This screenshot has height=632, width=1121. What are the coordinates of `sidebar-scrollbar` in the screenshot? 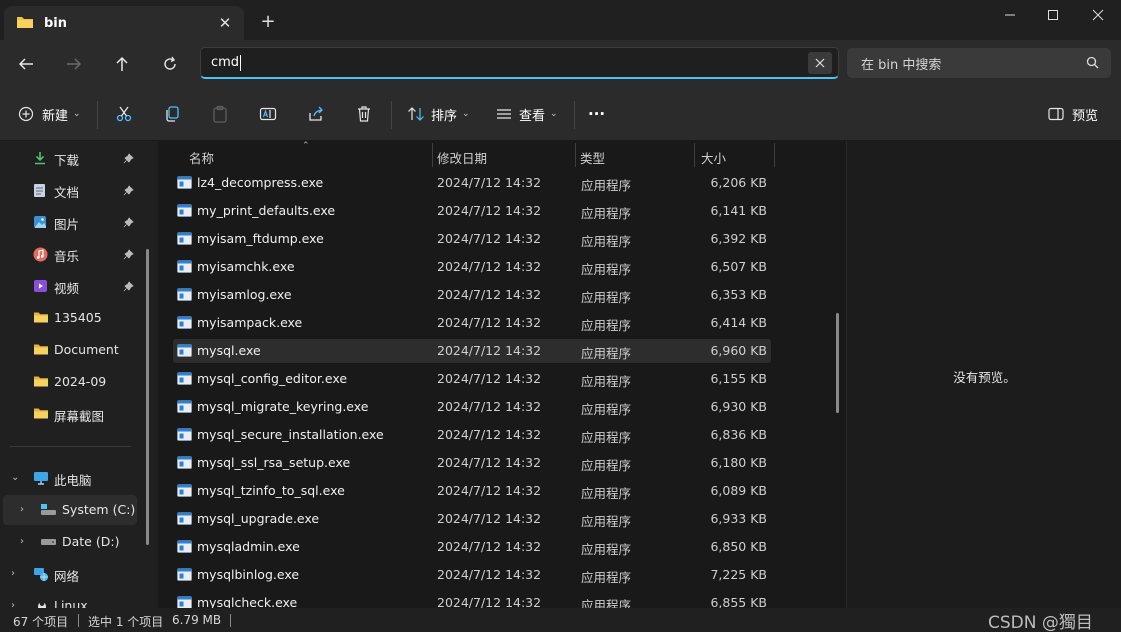 It's located at (147, 397).